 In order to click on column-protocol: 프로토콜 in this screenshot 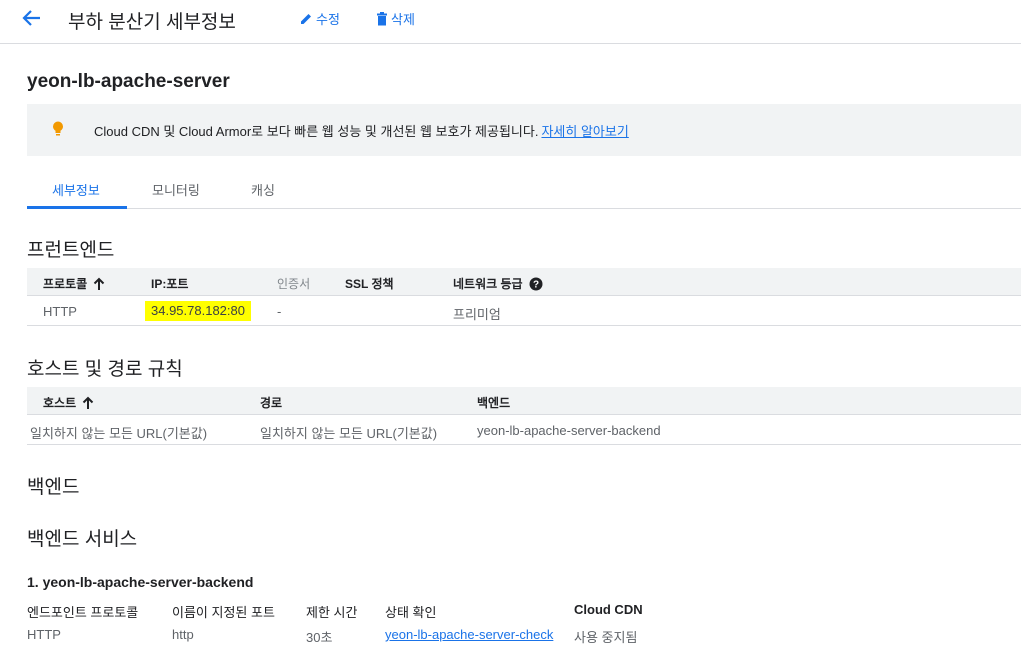, I will do `click(74, 283)`.